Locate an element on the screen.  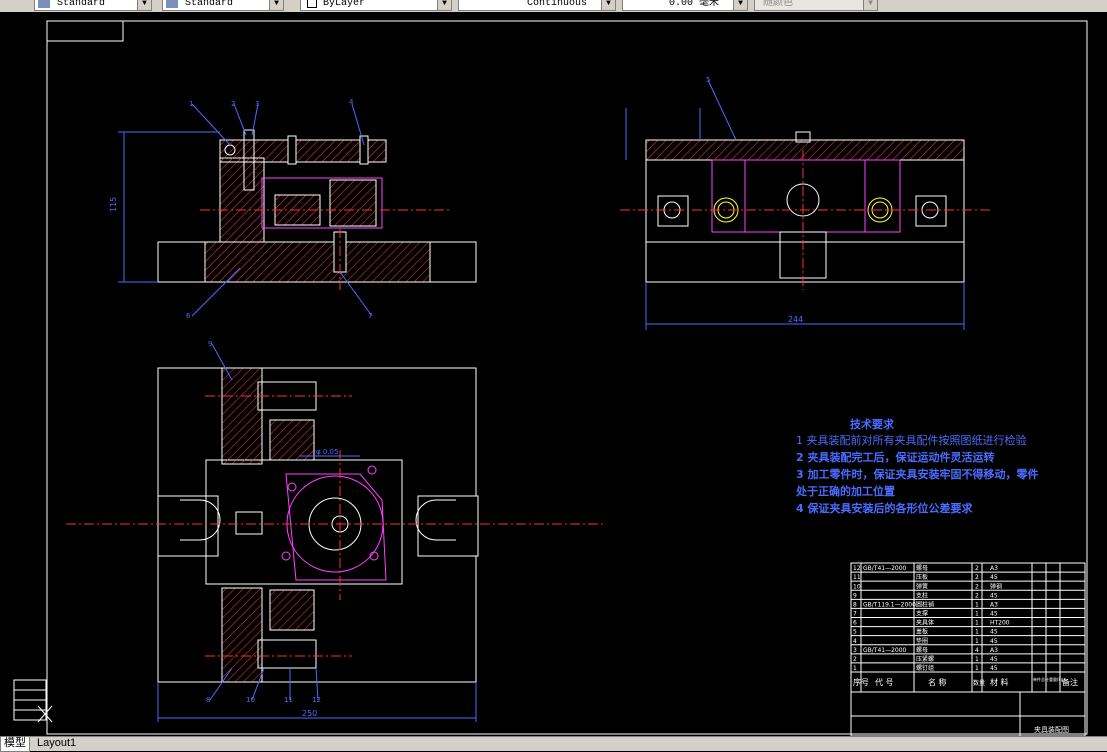
bom-cell-name: 圆柱销 is located at coordinates (925, 604).